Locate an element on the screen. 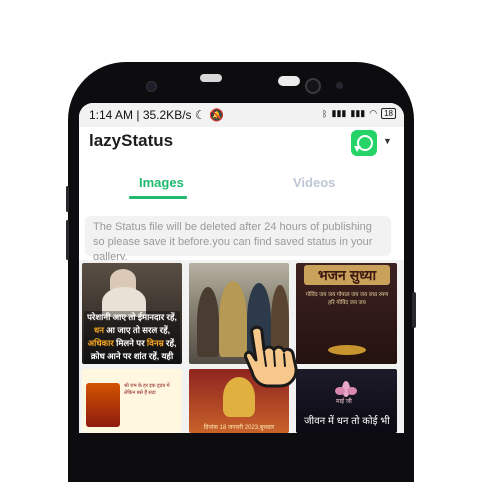 This screenshot has width=500, height=500. status-time: 1:14 AM is located at coordinates (111, 115).